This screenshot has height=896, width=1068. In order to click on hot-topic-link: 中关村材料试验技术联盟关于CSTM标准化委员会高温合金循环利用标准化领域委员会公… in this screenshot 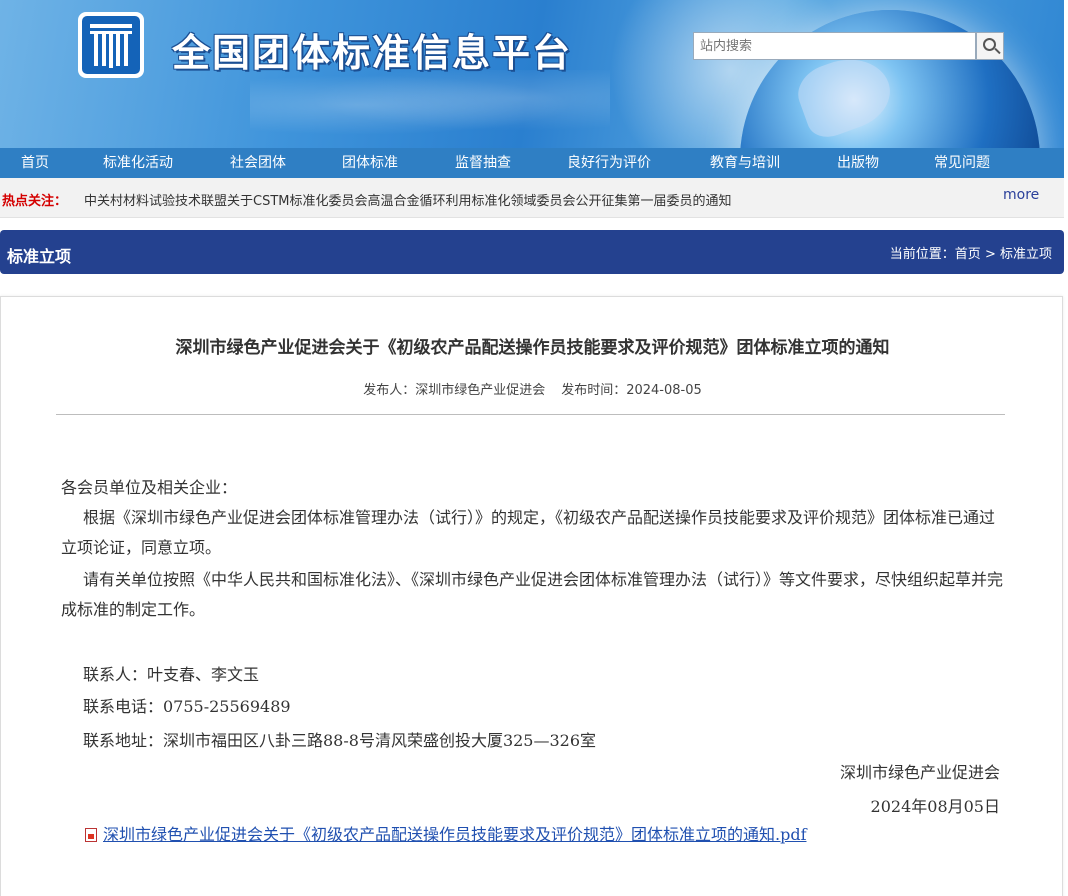, I will do `click(408, 199)`.